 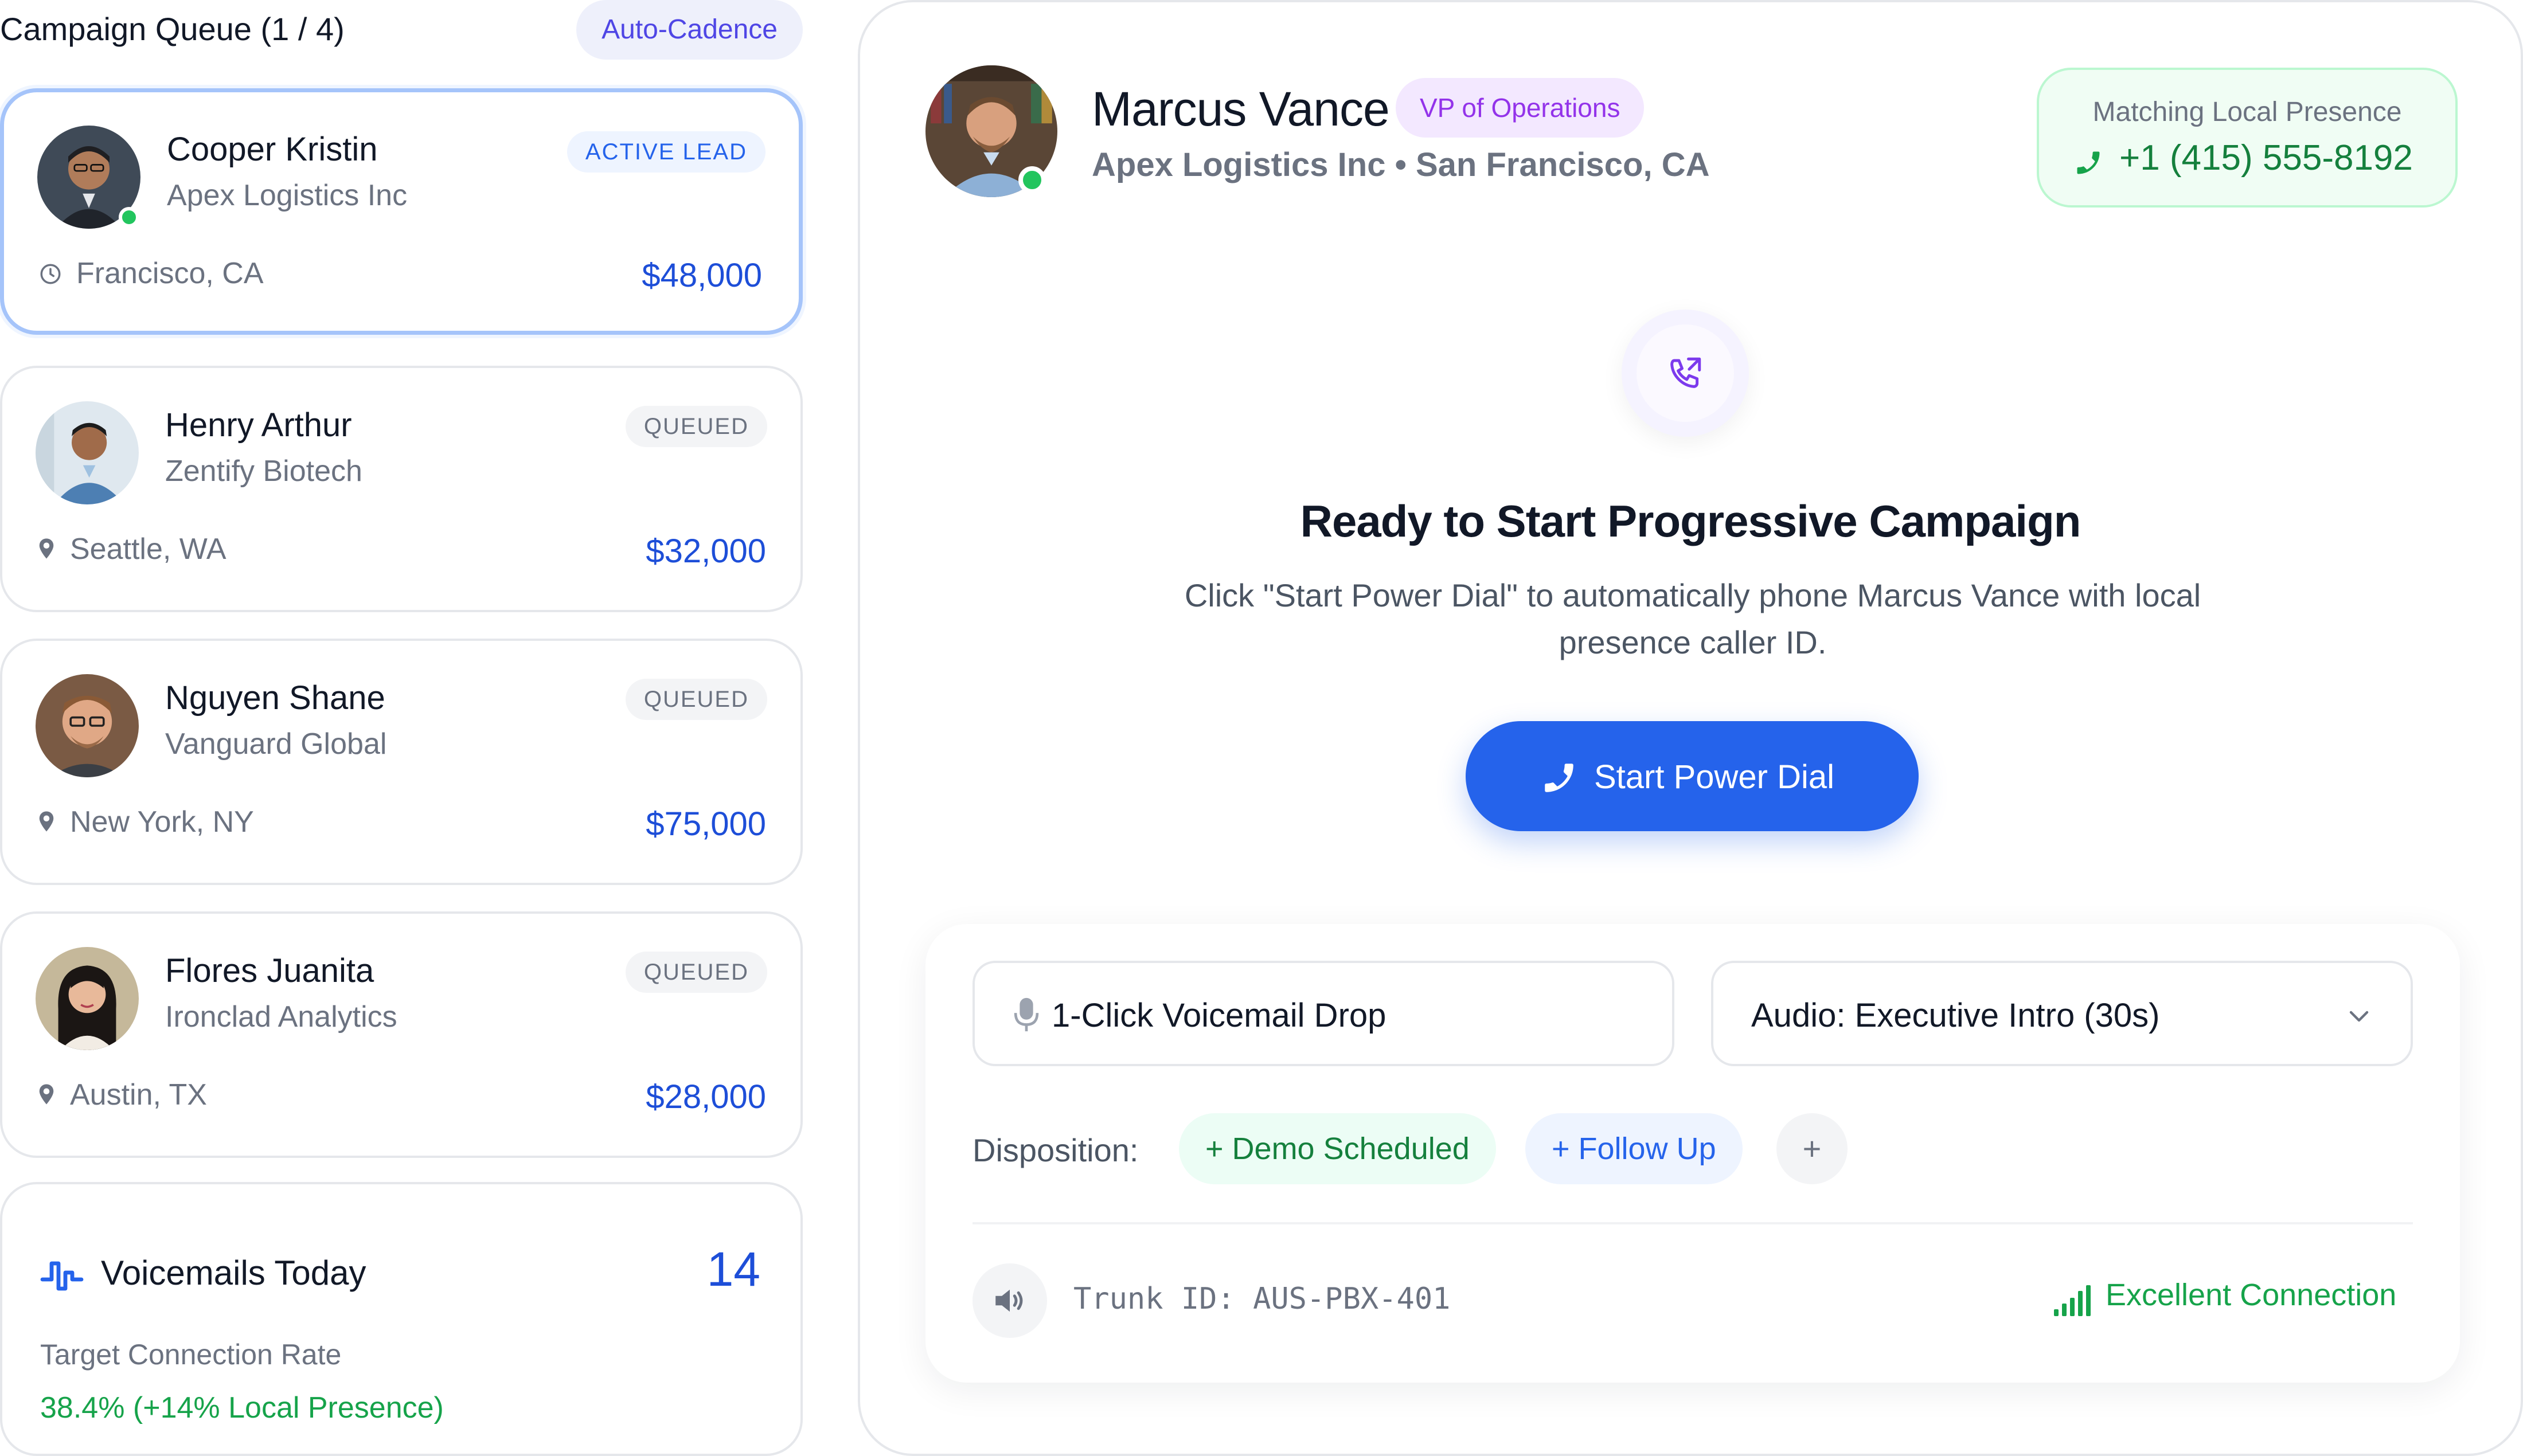 I want to click on lead-value: $28,000, so click(x=706, y=1097).